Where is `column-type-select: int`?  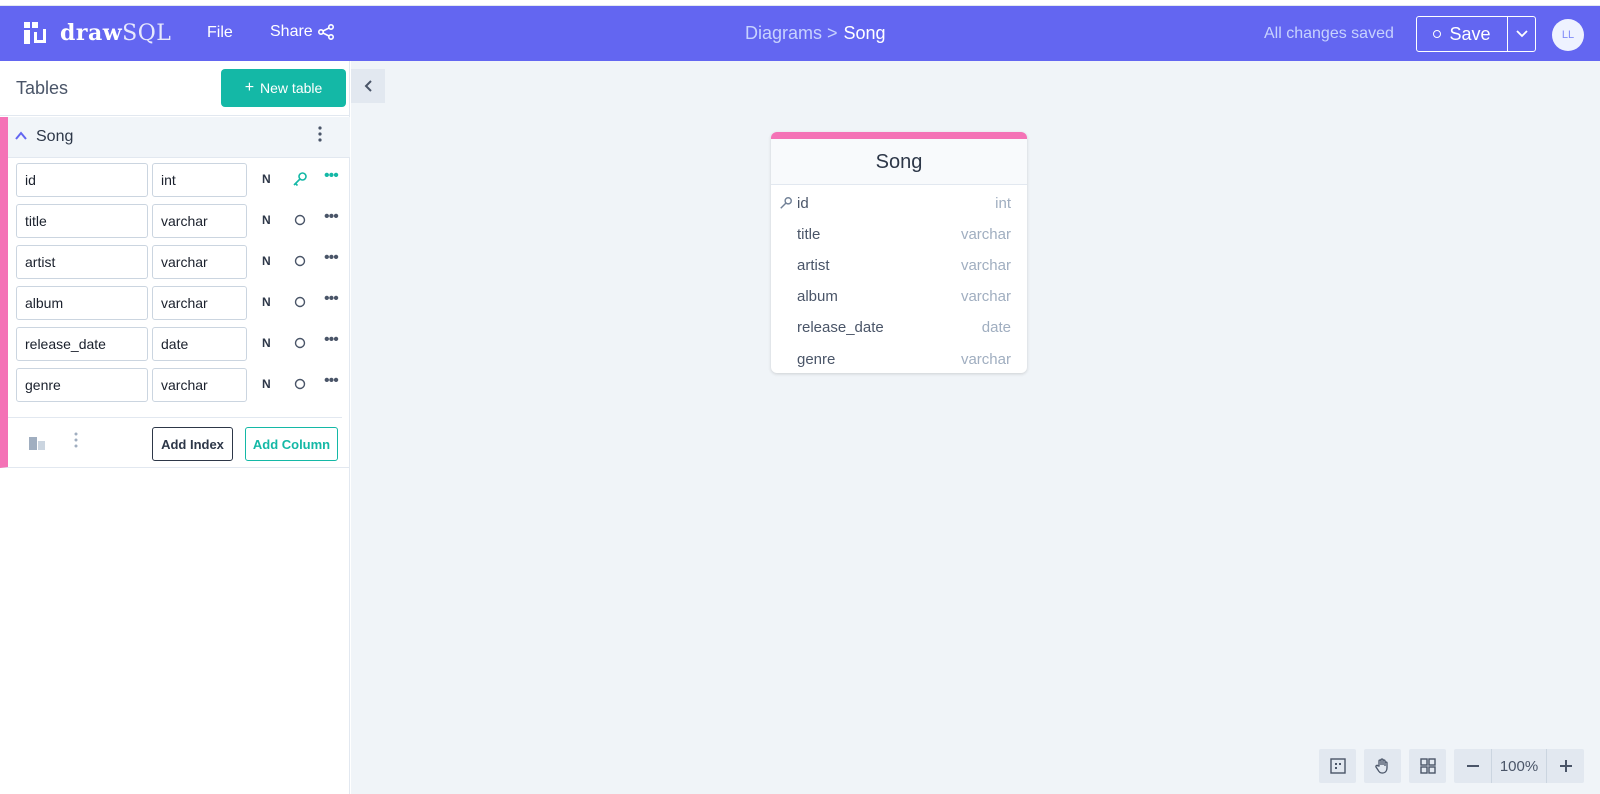 column-type-select: int is located at coordinates (199, 180).